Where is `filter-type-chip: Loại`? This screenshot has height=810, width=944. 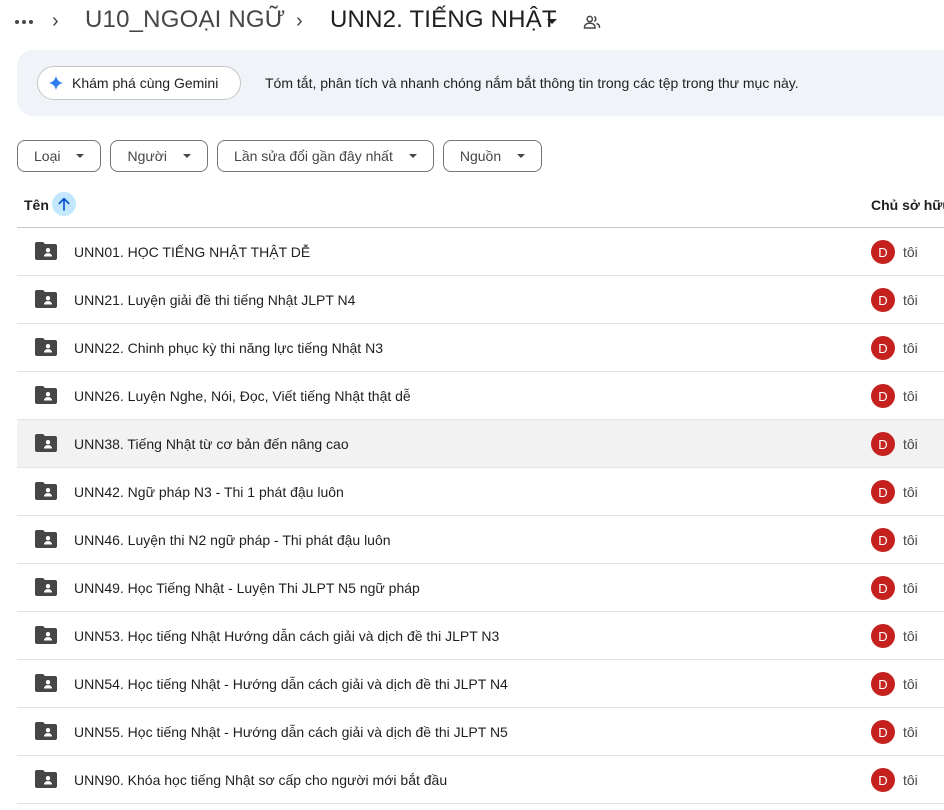
filter-type-chip: Loại is located at coordinates (59, 156).